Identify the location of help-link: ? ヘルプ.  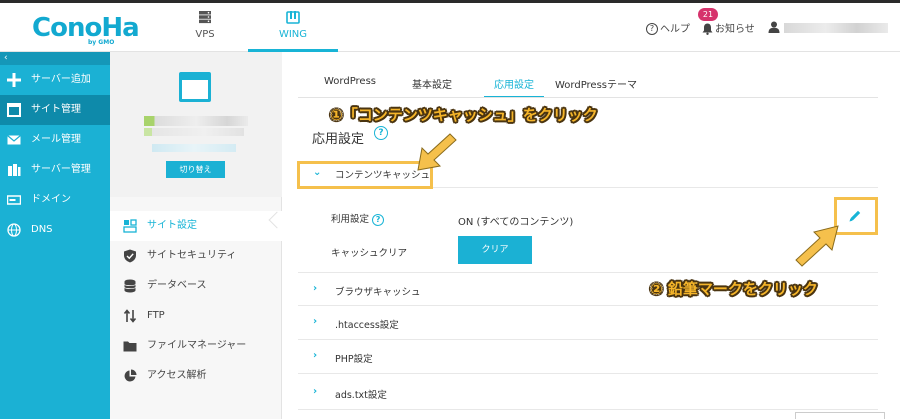
(668, 27).